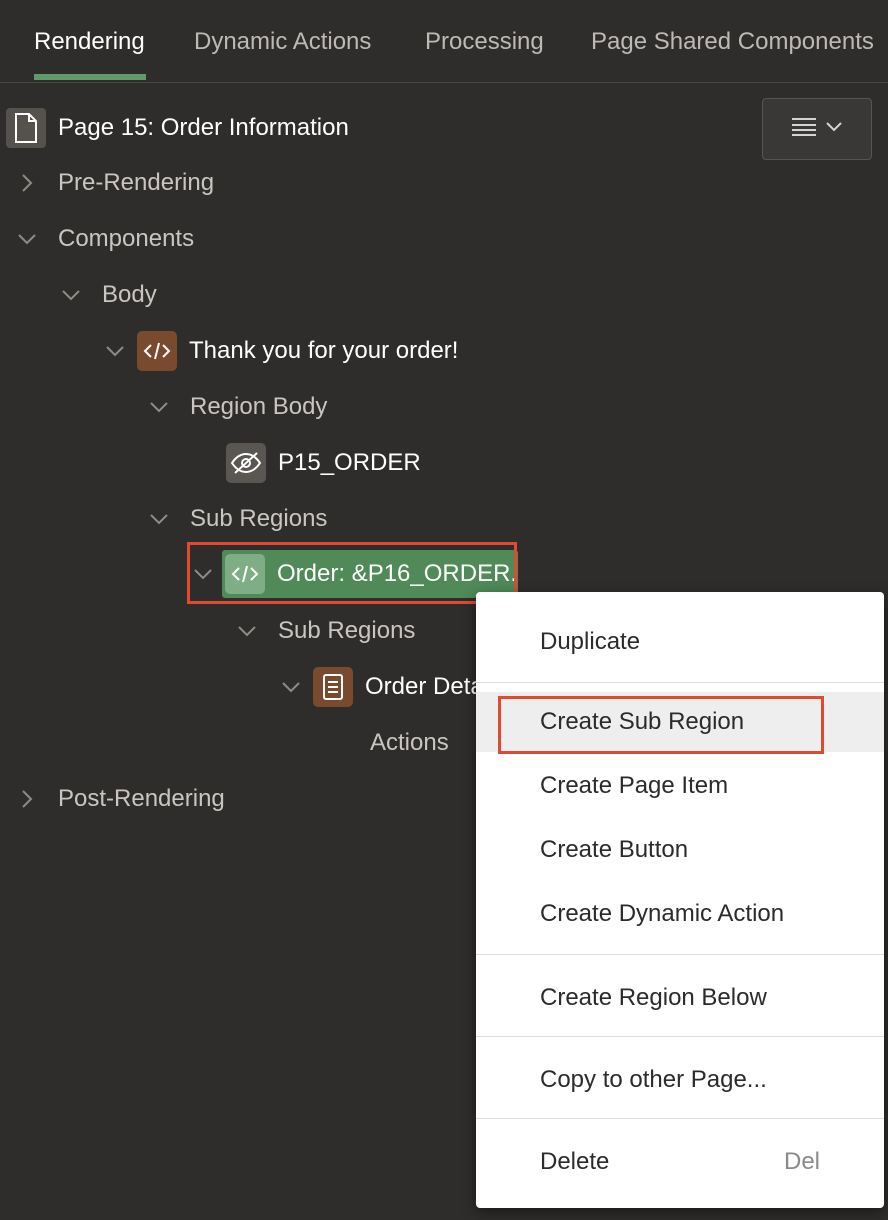 This screenshot has height=1220, width=888. What do you see at coordinates (129, 294) in the screenshot?
I see `tree-node-label: Body` at bounding box center [129, 294].